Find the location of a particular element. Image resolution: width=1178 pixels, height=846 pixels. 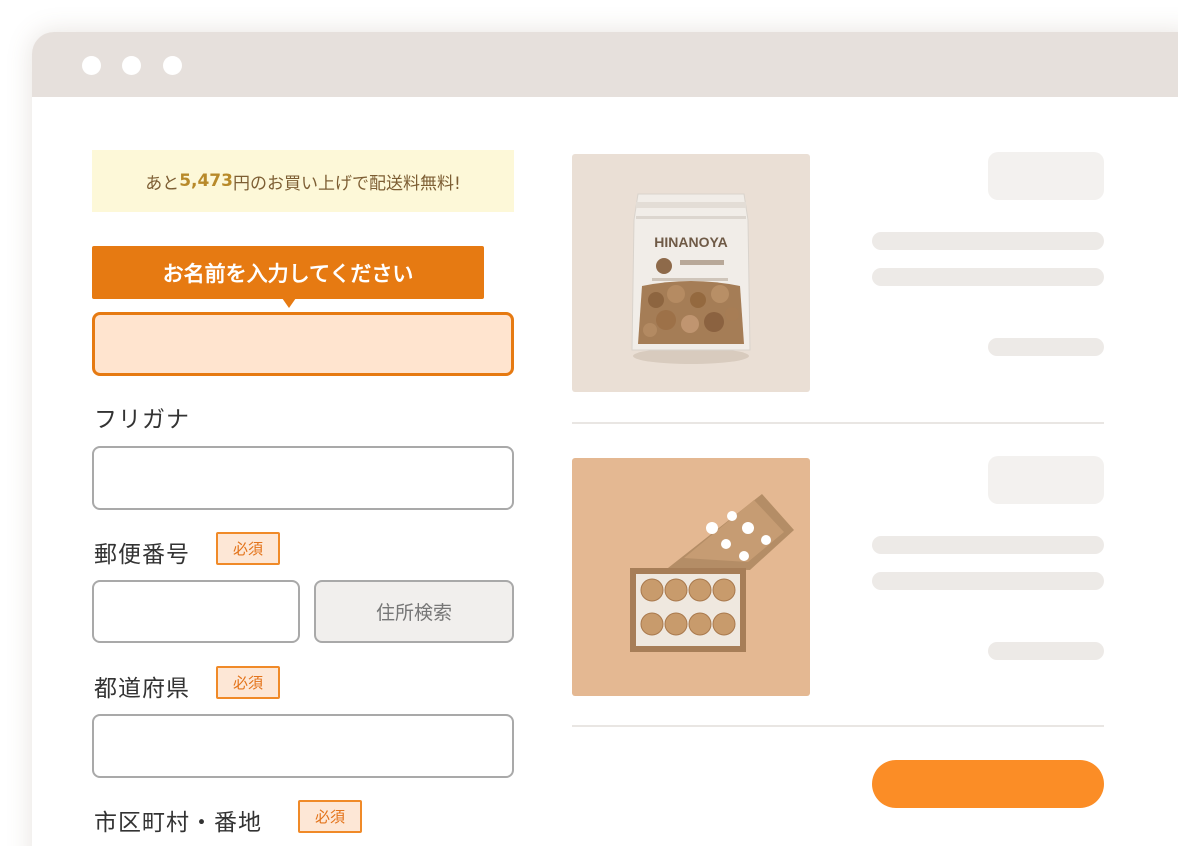

prefecture-label: 都道府県 is located at coordinates (142, 689).